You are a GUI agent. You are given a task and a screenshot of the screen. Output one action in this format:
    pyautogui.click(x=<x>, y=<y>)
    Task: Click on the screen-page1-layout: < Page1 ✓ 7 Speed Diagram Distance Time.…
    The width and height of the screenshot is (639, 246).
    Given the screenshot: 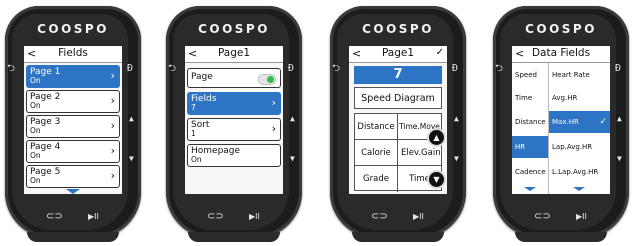 What is the action you would take?
    pyautogui.click(x=398, y=120)
    